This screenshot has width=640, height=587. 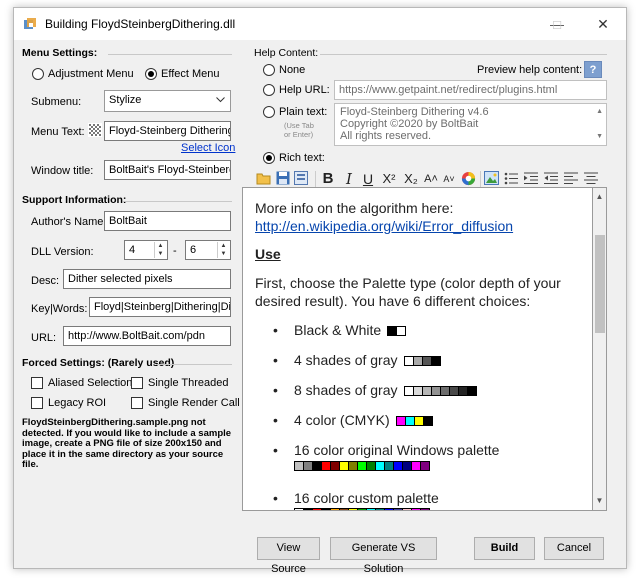 I want to click on list-item-text: 16 color original Windows palette, so click(x=397, y=450).